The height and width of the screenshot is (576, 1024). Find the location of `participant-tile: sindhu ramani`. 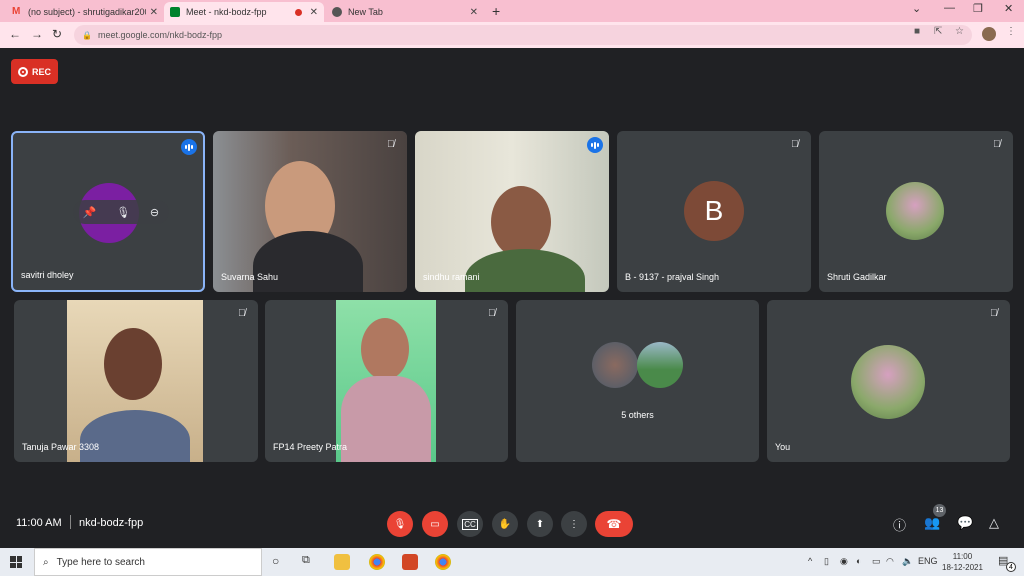

participant-tile: sindhu ramani is located at coordinates (512, 211).